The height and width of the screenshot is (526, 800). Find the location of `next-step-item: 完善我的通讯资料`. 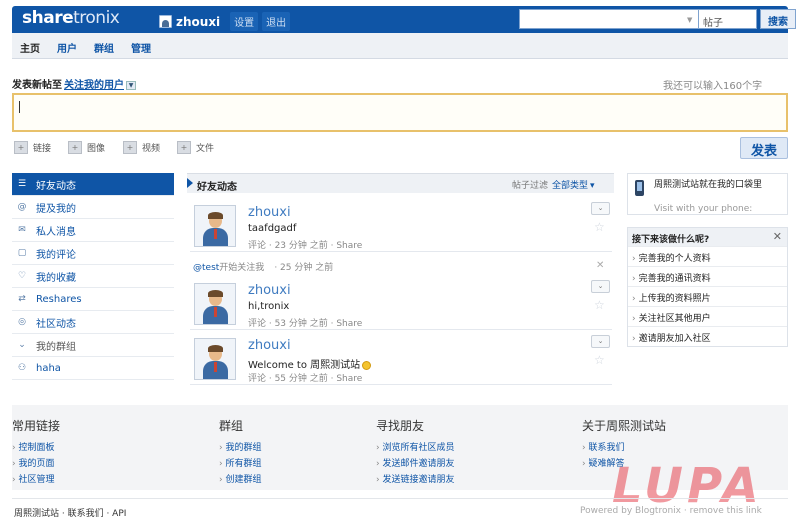

next-step-item: 完善我的通讯资料 is located at coordinates (707, 276).